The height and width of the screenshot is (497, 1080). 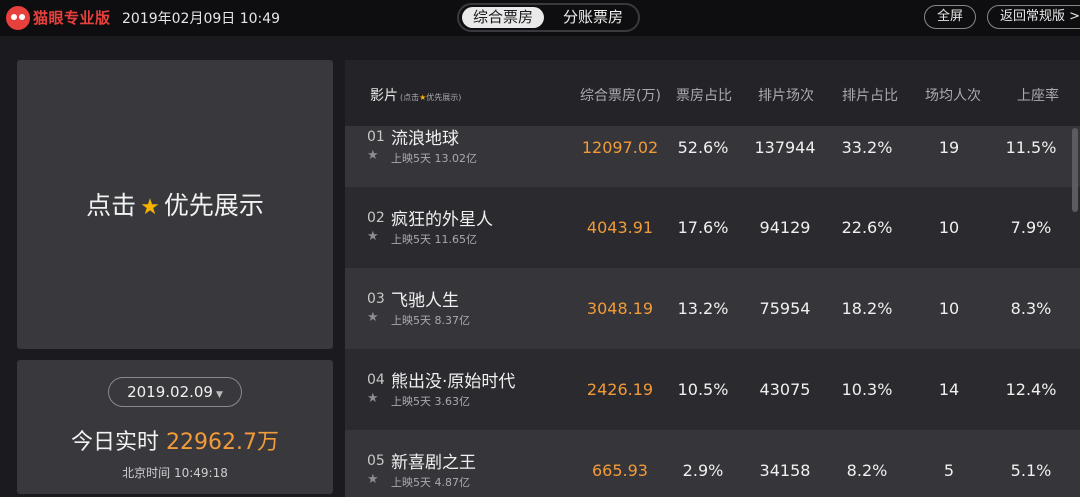 I want to click on row-rank: 03, so click(x=376, y=299).